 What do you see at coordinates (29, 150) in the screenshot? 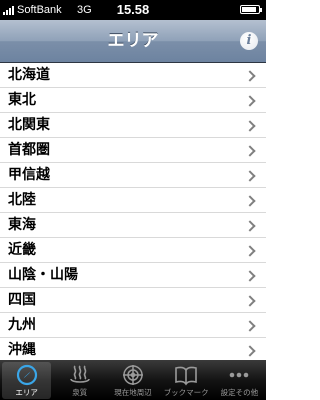
I see `area-label: 首都圏` at bounding box center [29, 150].